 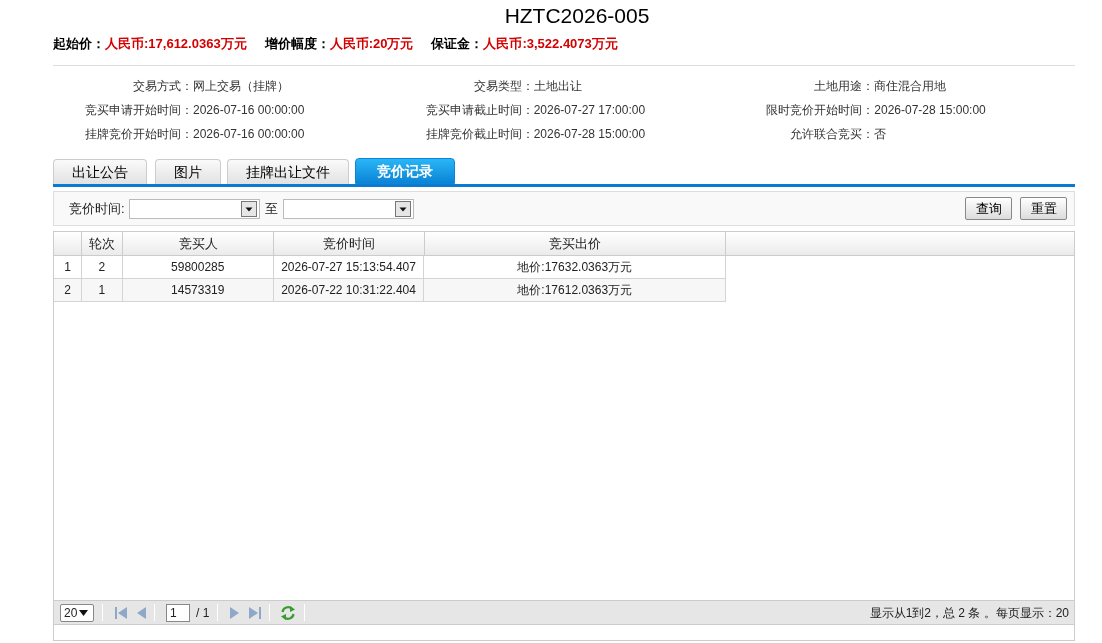 I want to click on field-label: 交易方式：, so click(x=162, y=86).